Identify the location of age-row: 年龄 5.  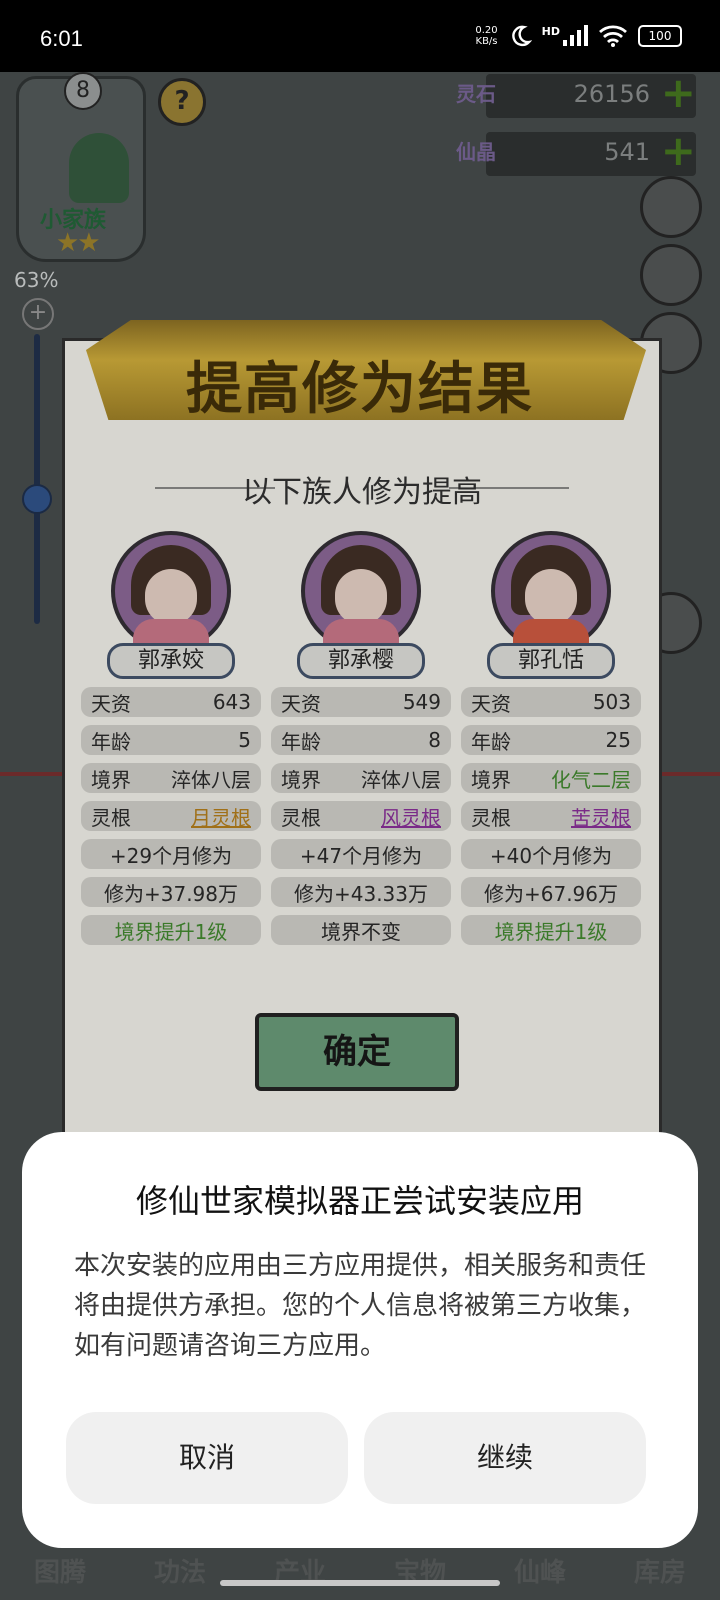
(171, 740).